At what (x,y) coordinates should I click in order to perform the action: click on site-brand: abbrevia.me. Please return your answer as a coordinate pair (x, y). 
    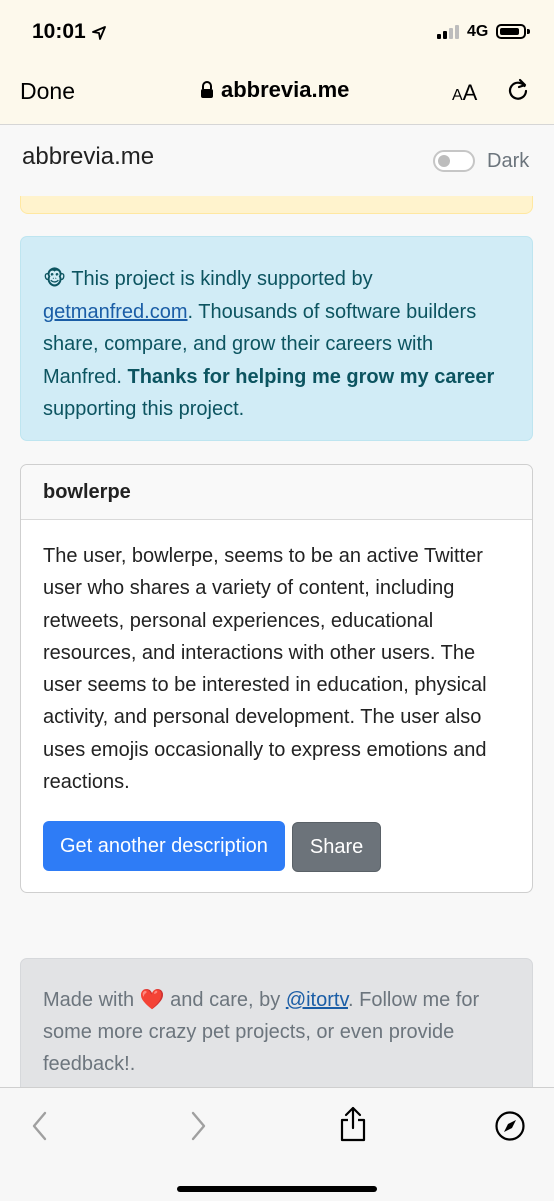
    Looking at the image, I should click on (88, 157).